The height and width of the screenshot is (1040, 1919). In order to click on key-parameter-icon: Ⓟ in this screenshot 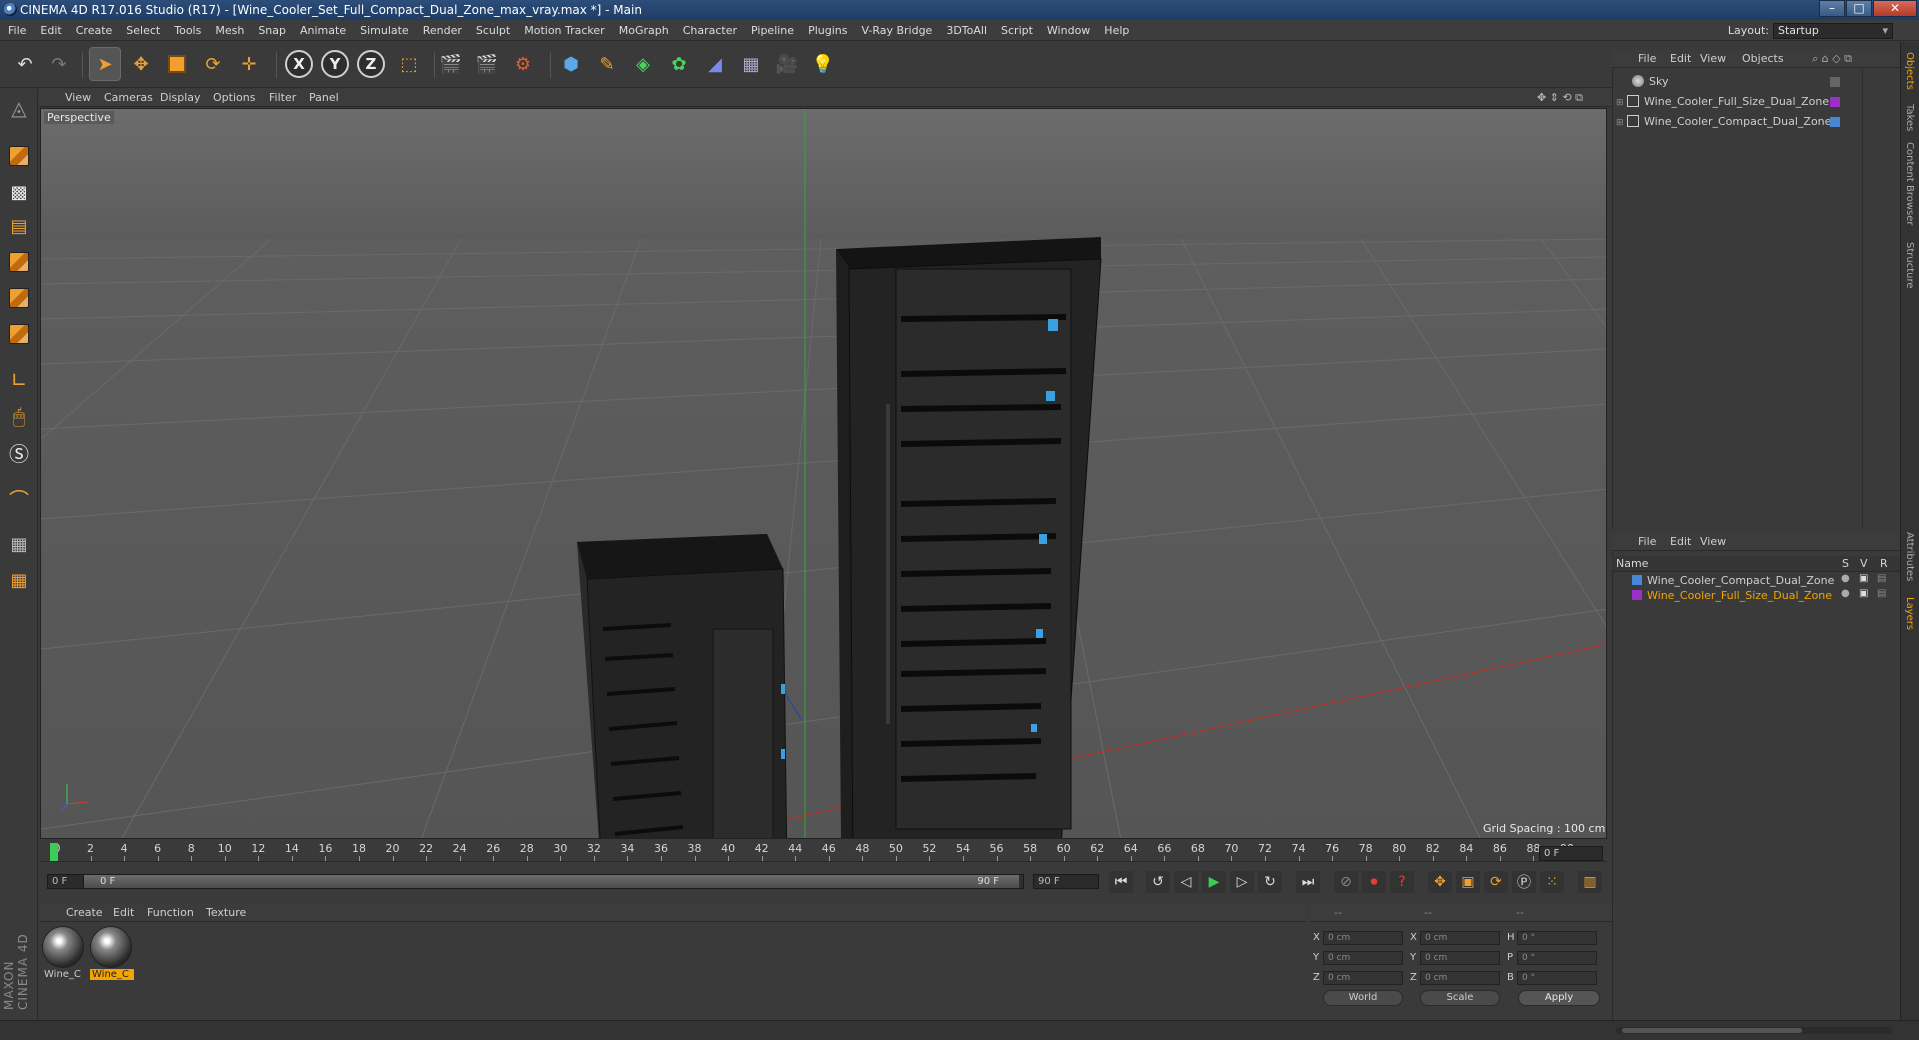, I will do `click(1524, 882)`.